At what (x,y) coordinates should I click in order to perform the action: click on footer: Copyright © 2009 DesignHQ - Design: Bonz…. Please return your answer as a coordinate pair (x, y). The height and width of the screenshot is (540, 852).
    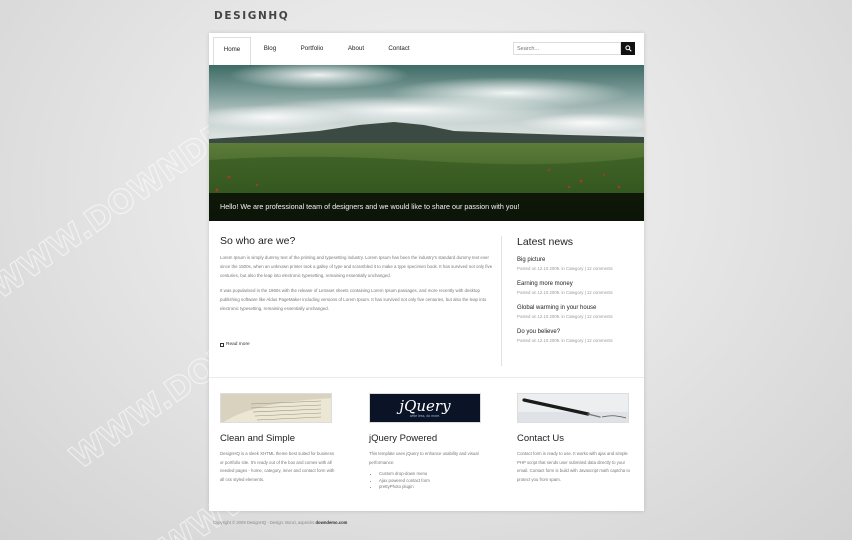
    Looking at the image, I should click on (280, 522).